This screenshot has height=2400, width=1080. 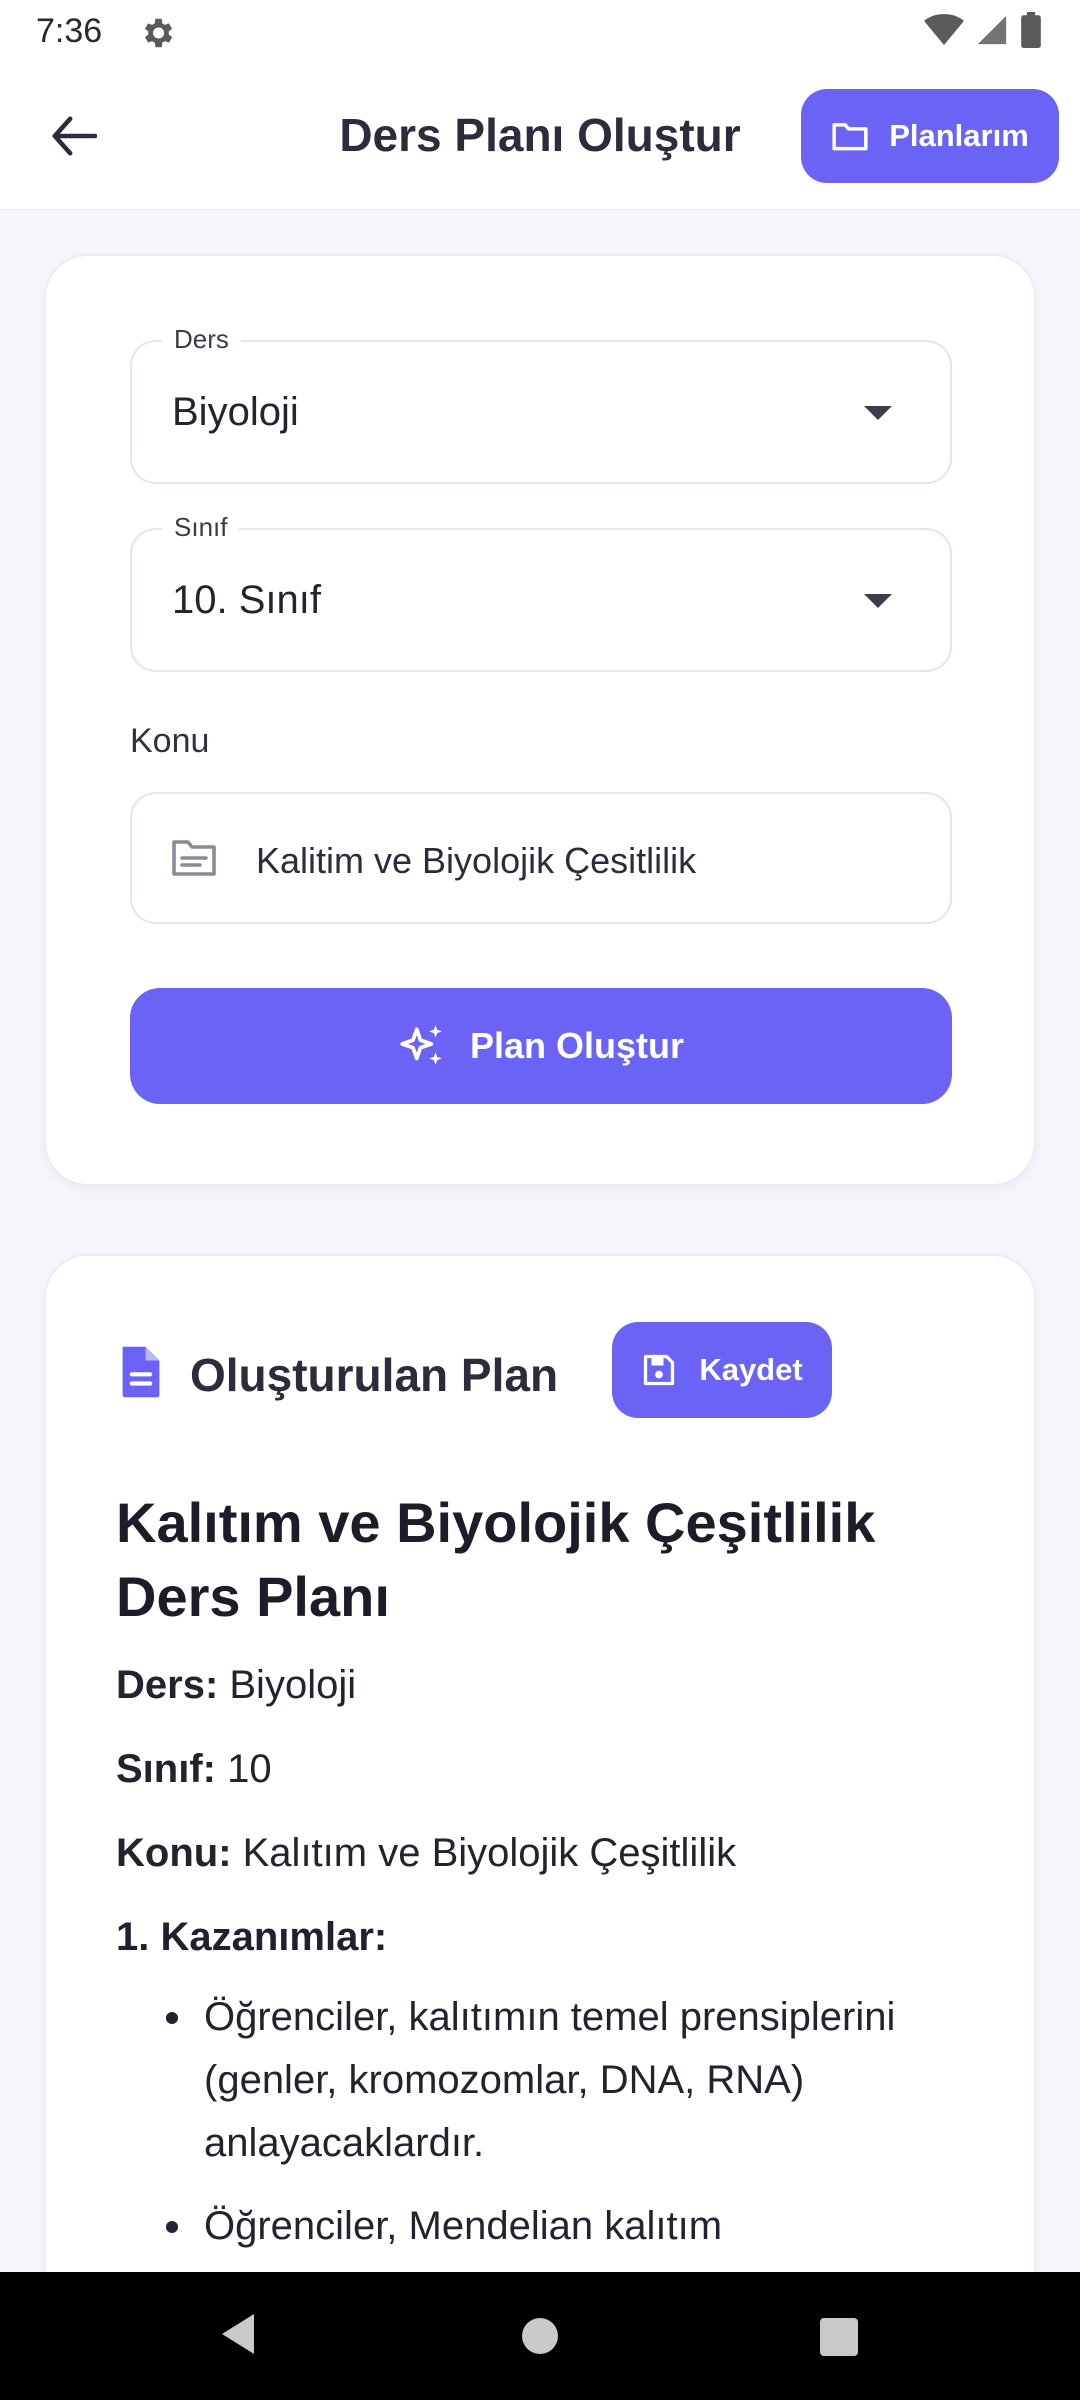 I want to click on sinif-label: Sınıf, so click(x=201, y=527).